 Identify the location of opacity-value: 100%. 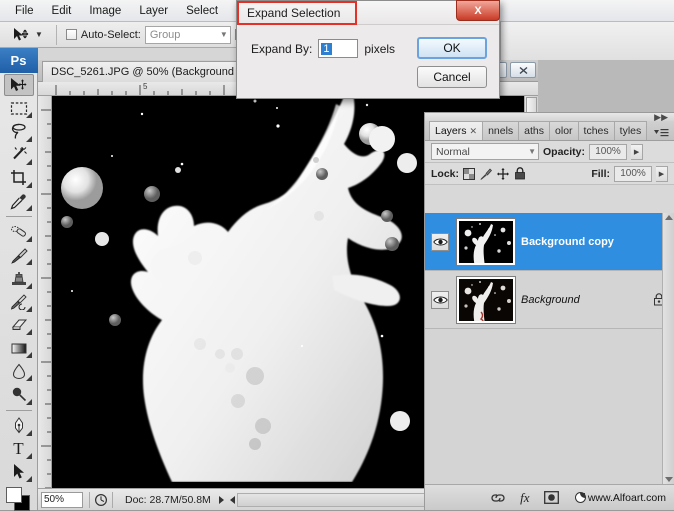
(608, 151).